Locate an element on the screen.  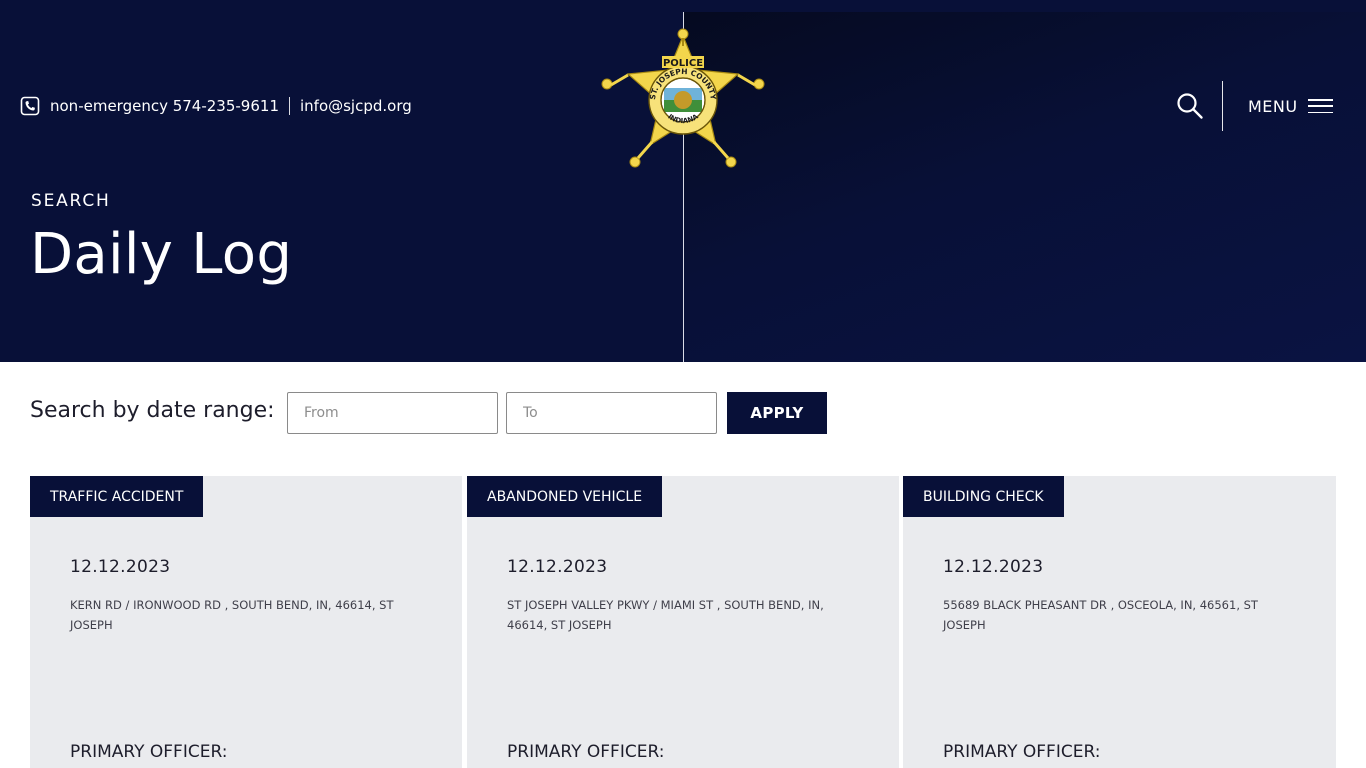
from-date-input is located at coordinates (392, 413).